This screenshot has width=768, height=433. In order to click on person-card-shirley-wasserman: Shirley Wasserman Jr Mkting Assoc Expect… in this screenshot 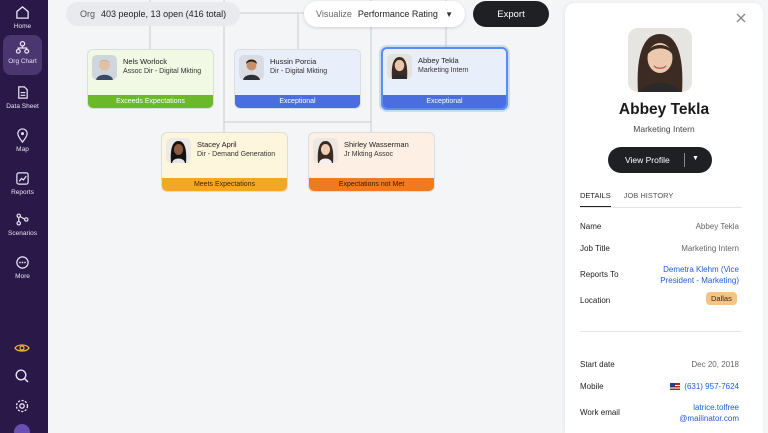, I will do `click(371, 162)`.